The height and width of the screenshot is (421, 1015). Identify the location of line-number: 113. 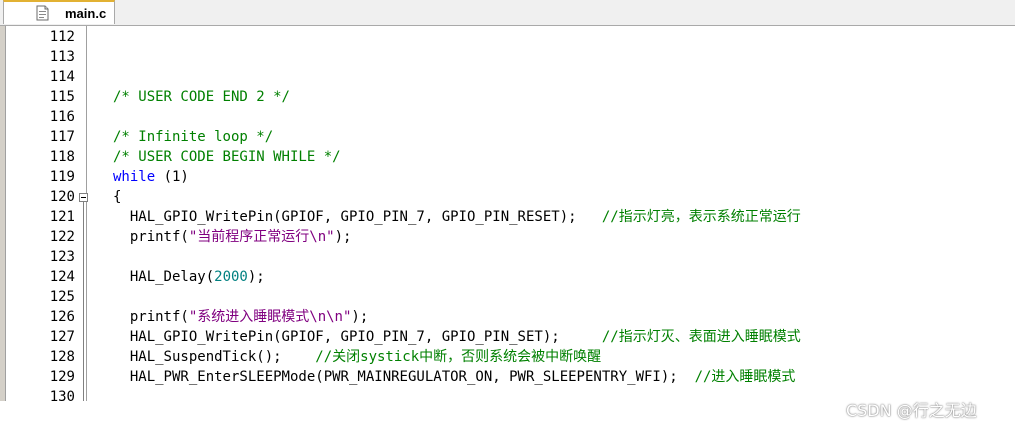
(62, 57).